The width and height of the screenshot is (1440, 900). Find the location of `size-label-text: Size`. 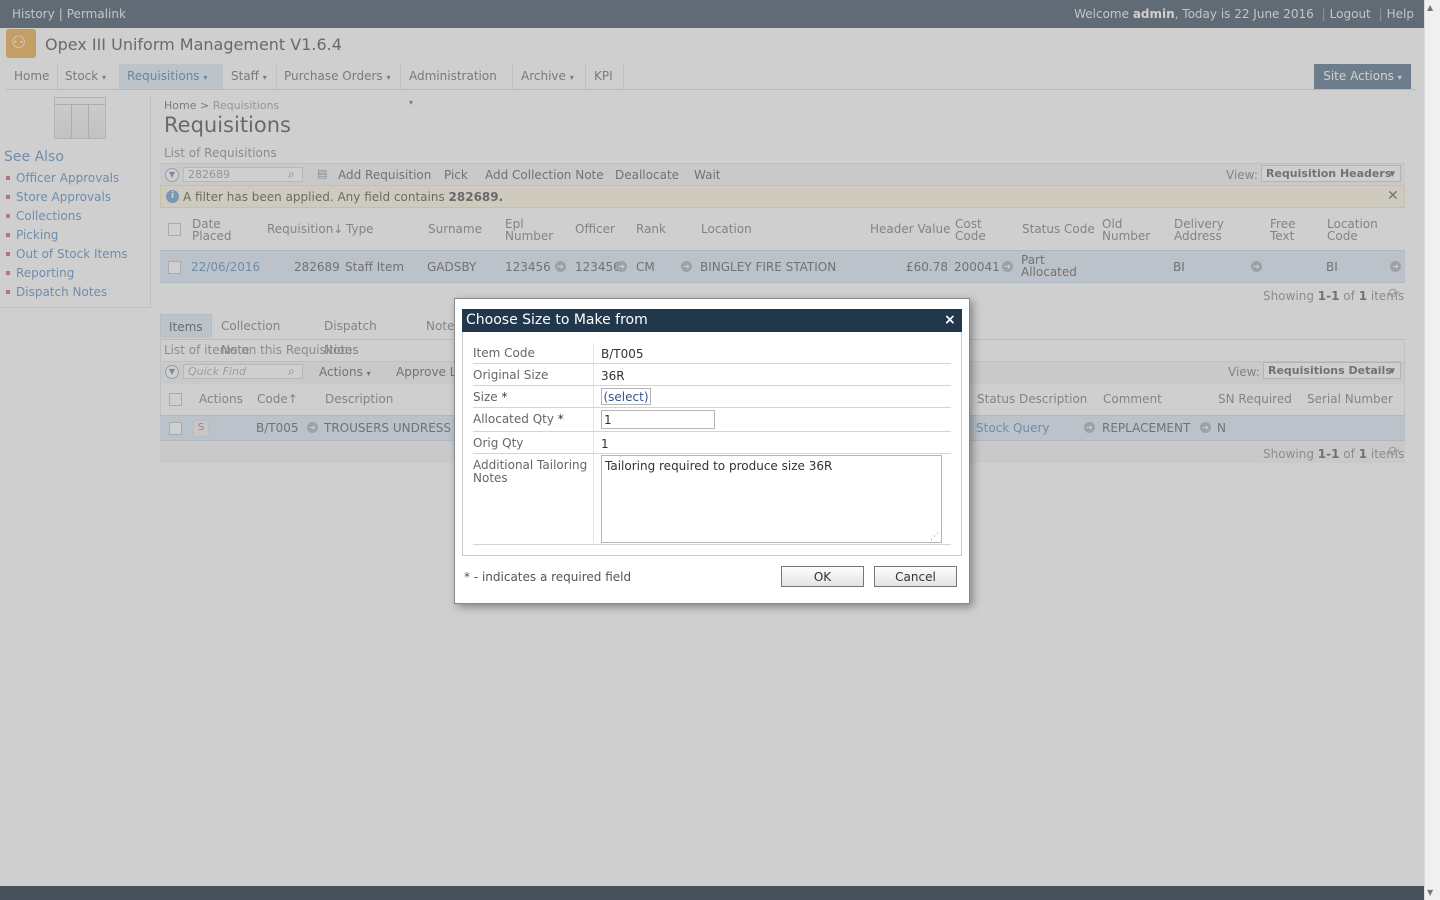

size-label-text: Size is located at coordinates (485, 397).